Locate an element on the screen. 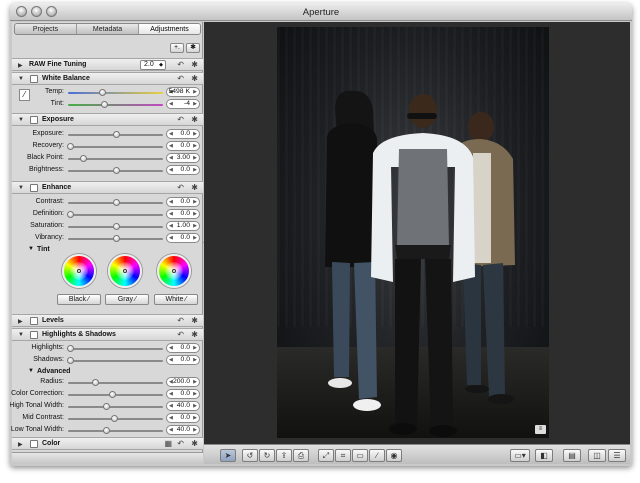 This screenshot has width=640, height=483. add-adjustment-button: +. is located at coordinates (177, 48).